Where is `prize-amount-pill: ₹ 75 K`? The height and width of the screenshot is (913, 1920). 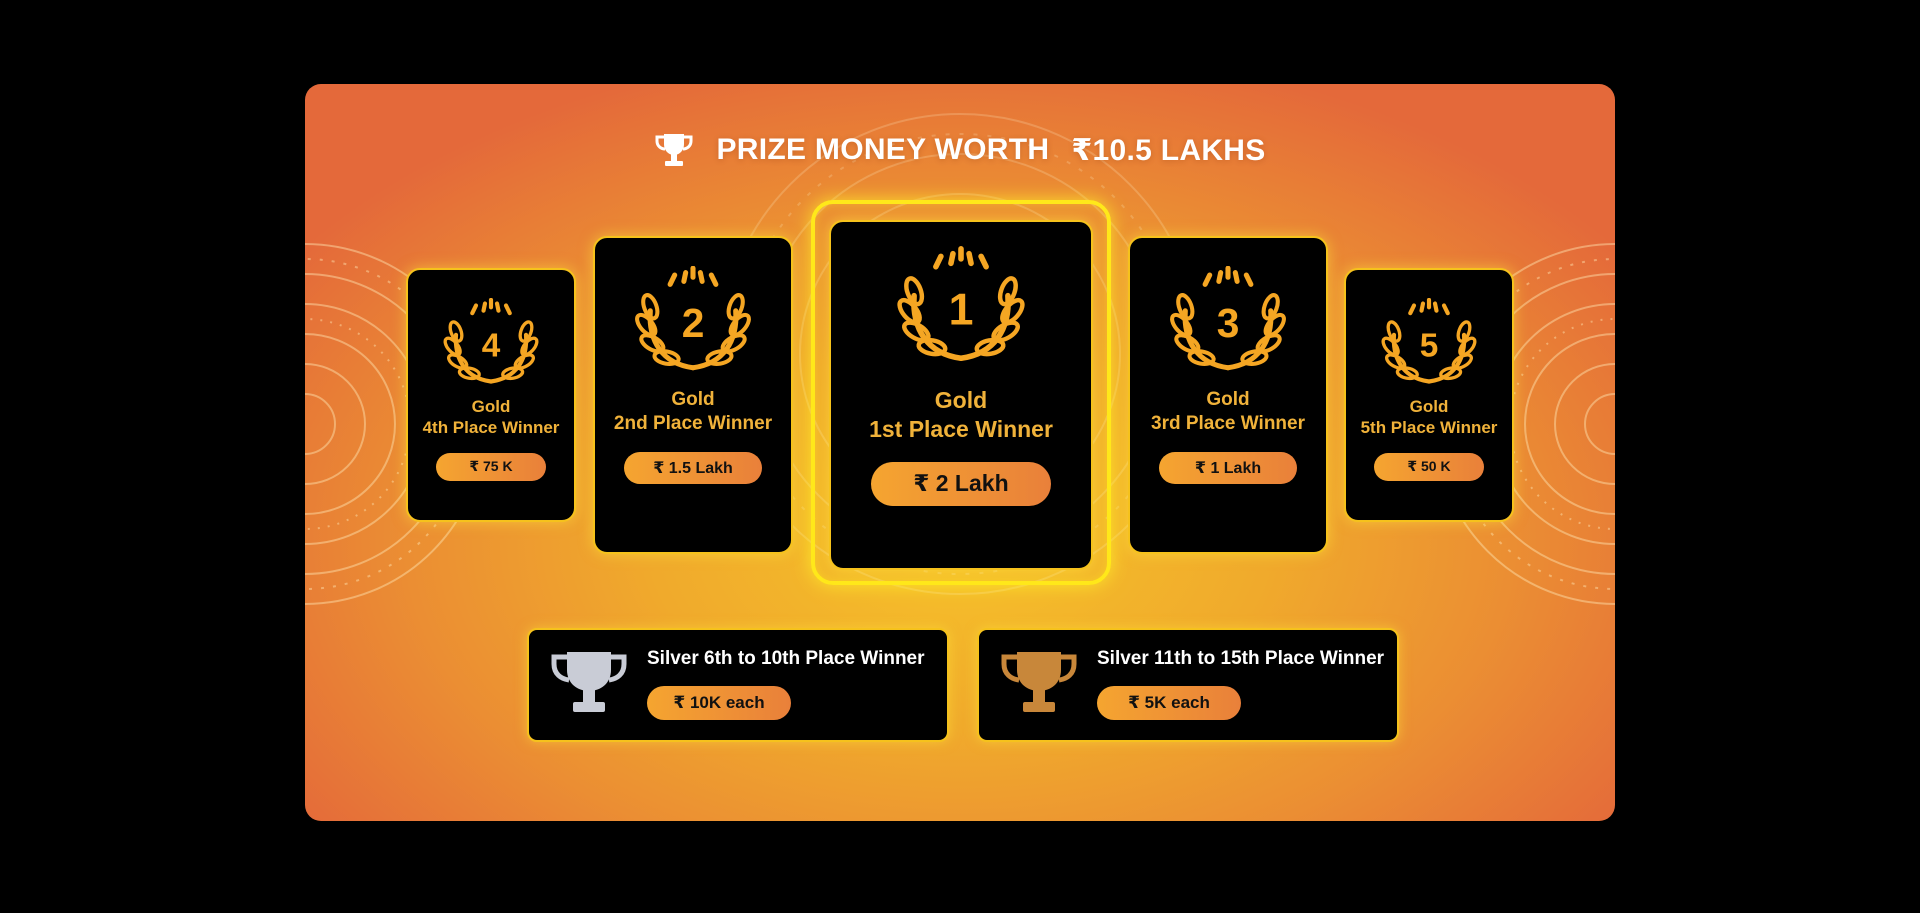
prize-amount-pill: ₹ 75 K is located at coordinates (491, 466).